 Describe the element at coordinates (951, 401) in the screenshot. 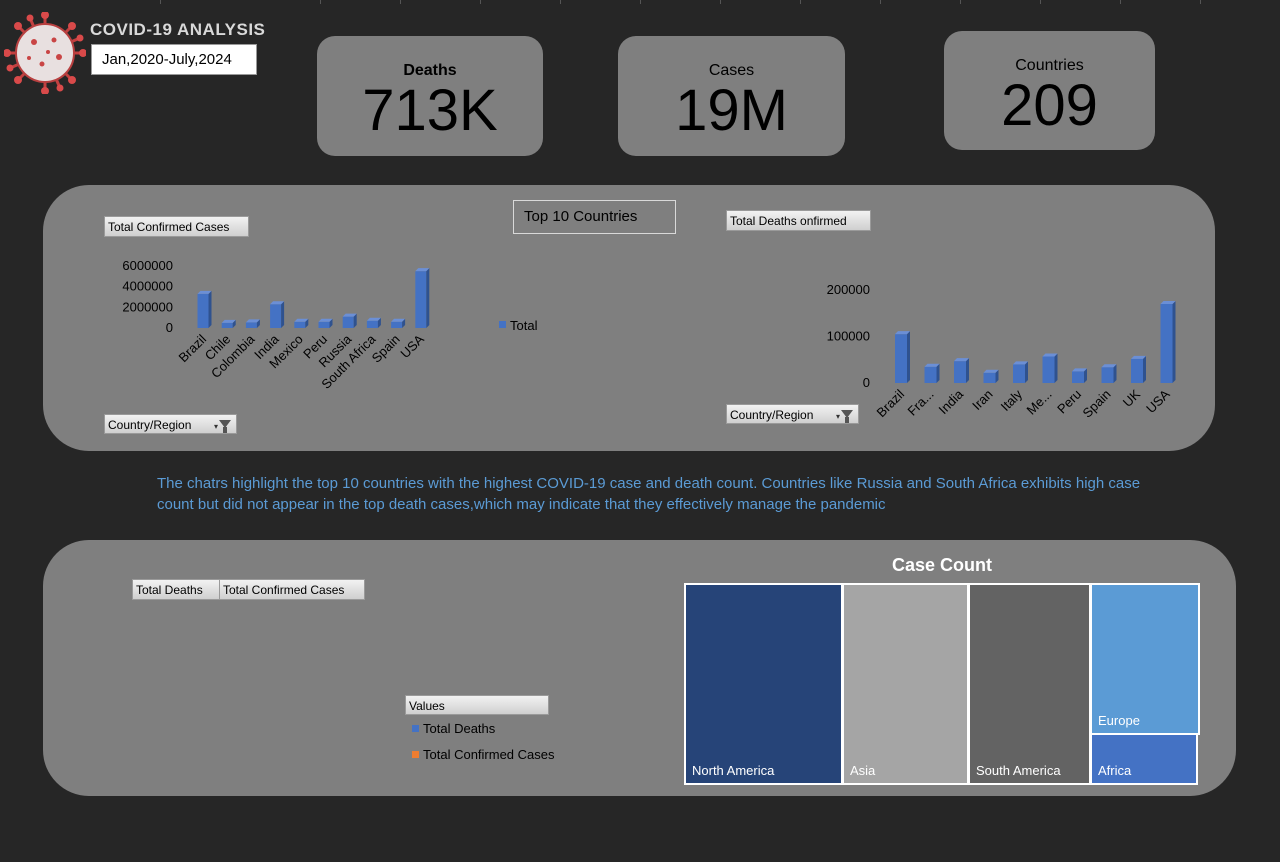

I see `x-tick-label: India` at that location.